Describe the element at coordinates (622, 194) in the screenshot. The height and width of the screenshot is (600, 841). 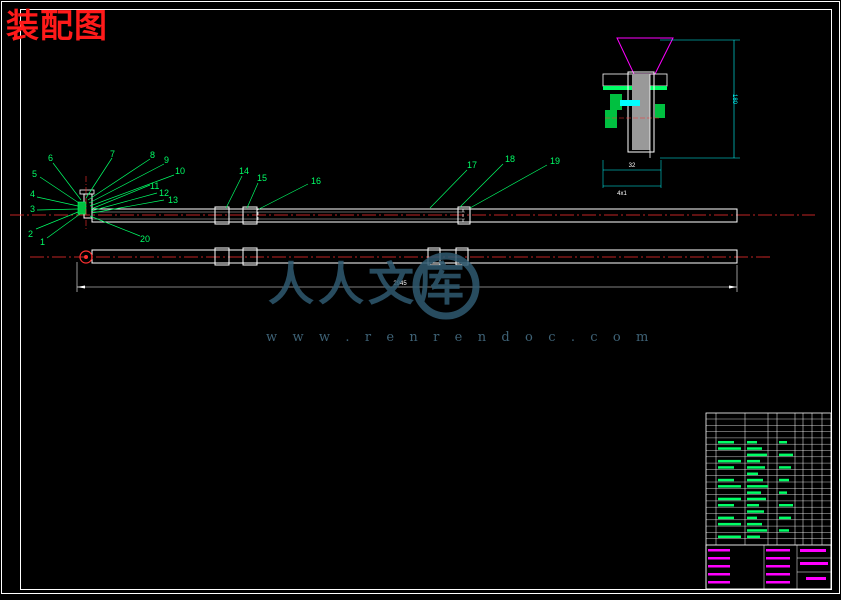
I see `detail-width-bottom-label: 4x1` at that location.